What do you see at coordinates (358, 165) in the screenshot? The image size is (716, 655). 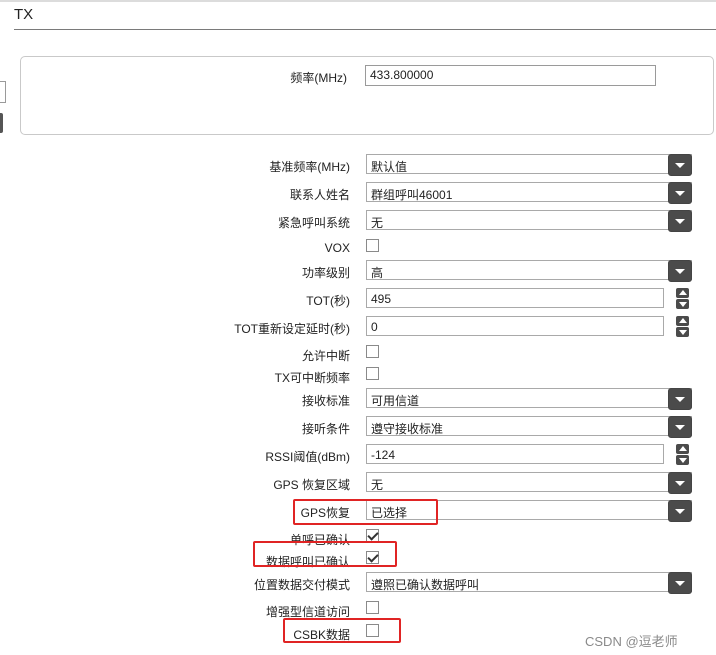 I see `row-ref-frequency: 基准频率(MHz) 默认值` at bounding box center [358, 165].